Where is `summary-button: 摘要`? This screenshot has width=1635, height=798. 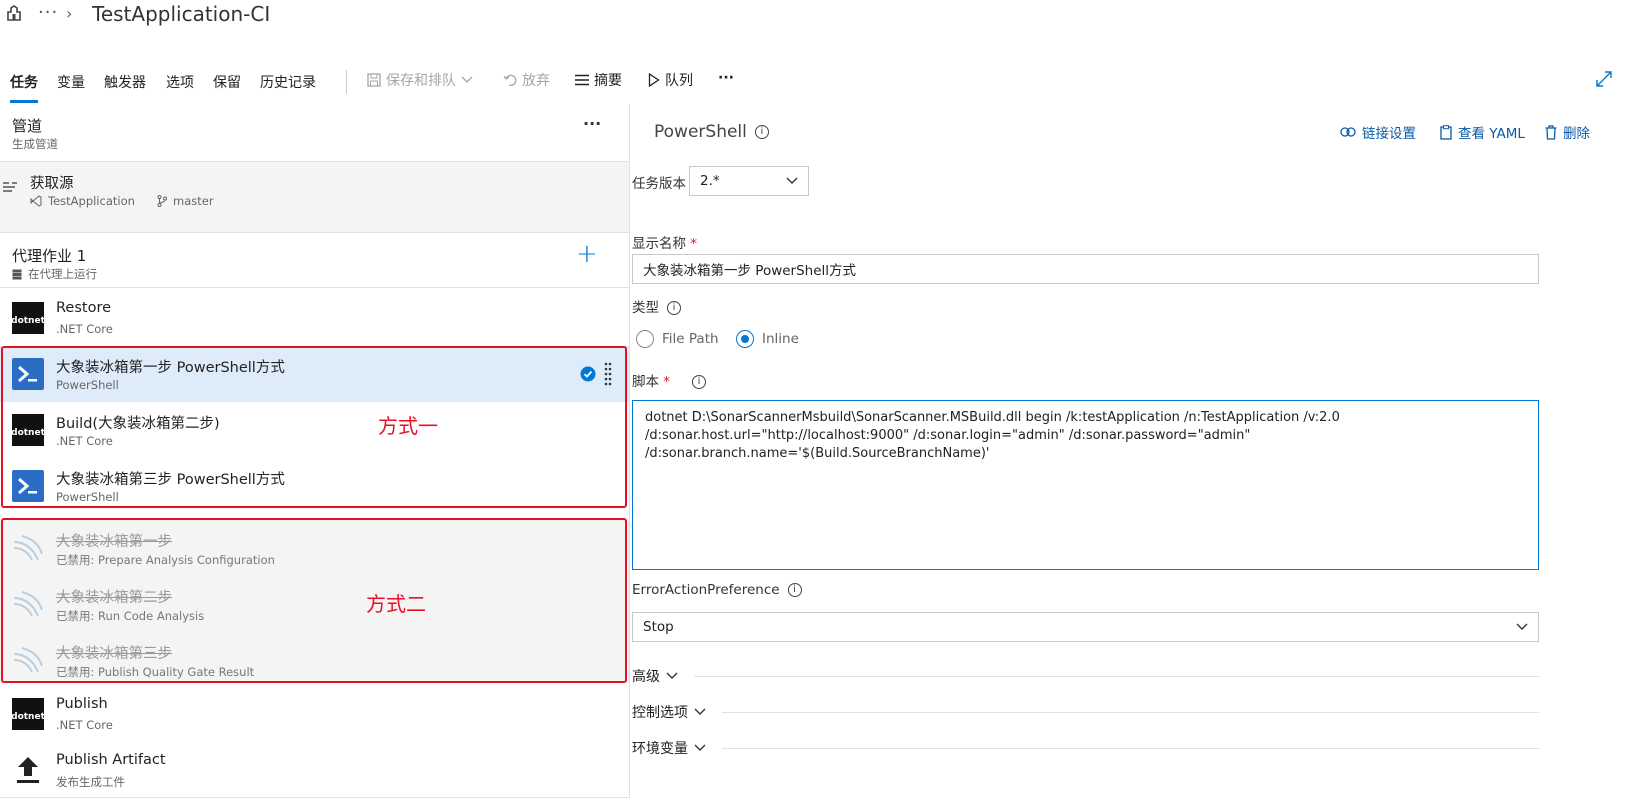 summary-button: 摘要 is located at coordinates (598, 80).